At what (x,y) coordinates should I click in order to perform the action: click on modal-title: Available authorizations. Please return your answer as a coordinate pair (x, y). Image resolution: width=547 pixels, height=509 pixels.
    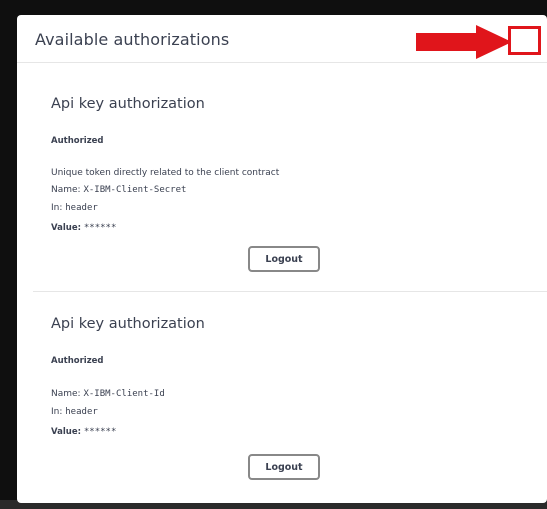
    Looking at the image, I should click on (132, 39).